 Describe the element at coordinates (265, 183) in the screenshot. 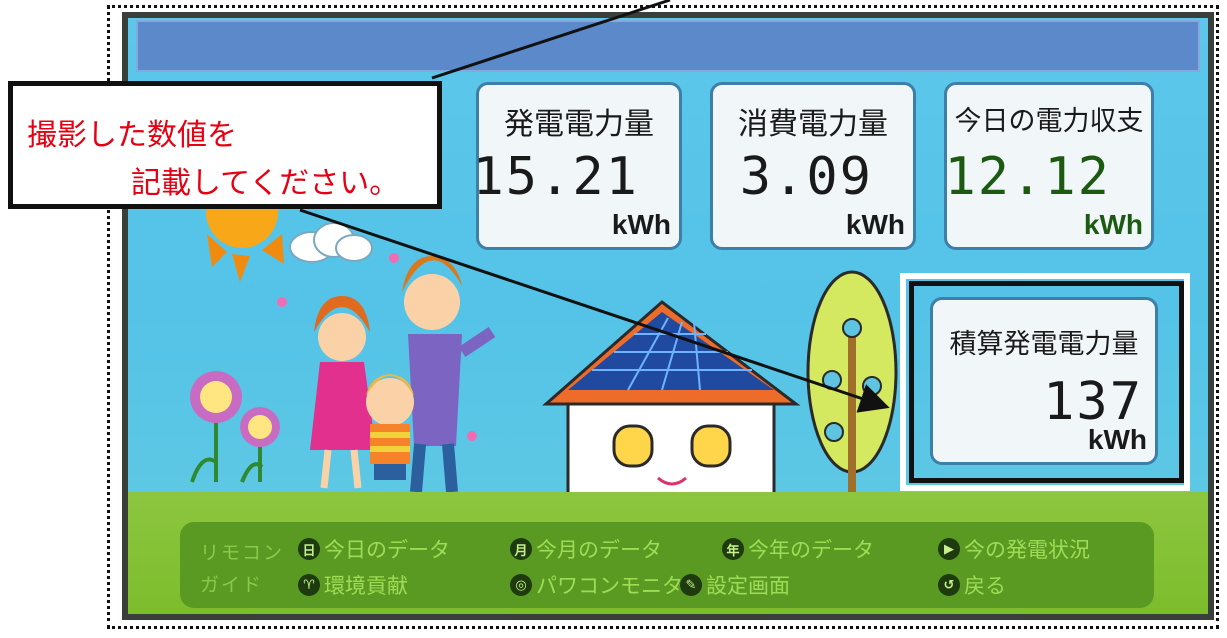

I see `callout-line2: 記載してください。` at that location.